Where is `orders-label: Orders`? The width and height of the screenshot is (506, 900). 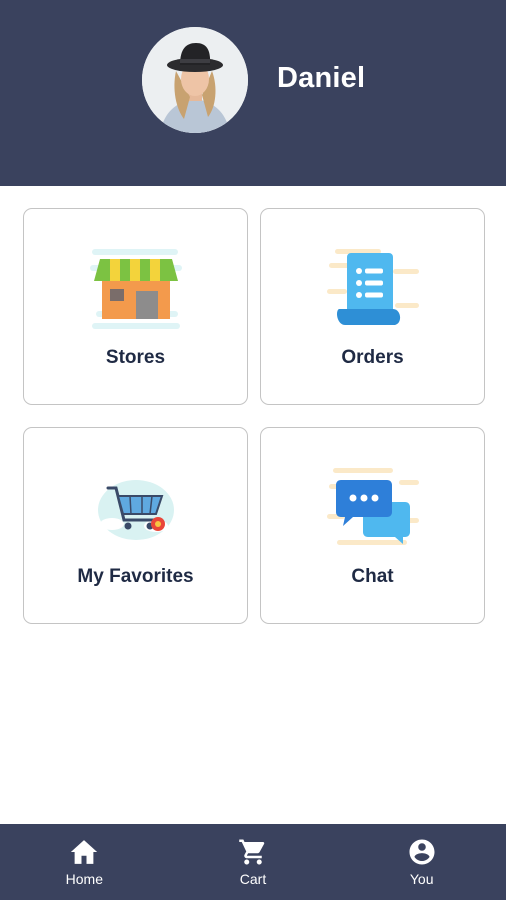 orders-label: Orders is located at coordinates (372, 357).